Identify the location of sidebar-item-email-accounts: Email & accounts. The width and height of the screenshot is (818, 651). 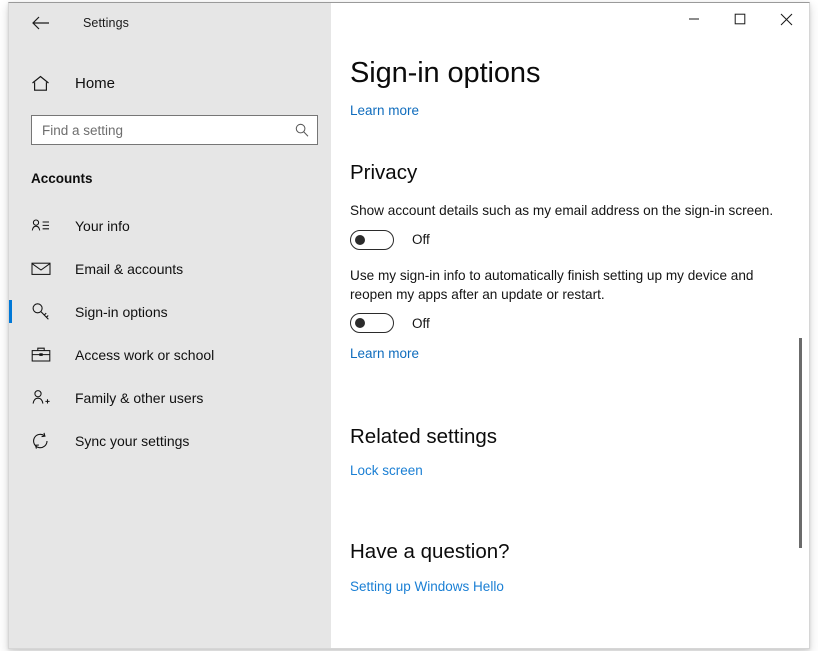
(170, 268).